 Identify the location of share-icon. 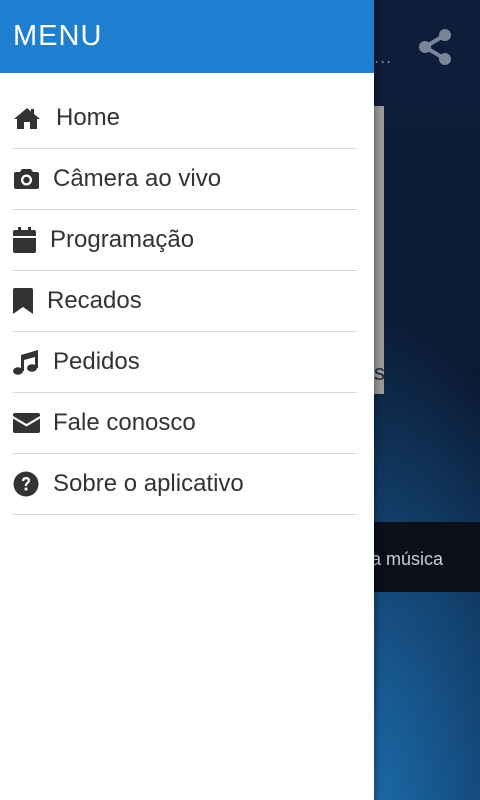
(435, 47).